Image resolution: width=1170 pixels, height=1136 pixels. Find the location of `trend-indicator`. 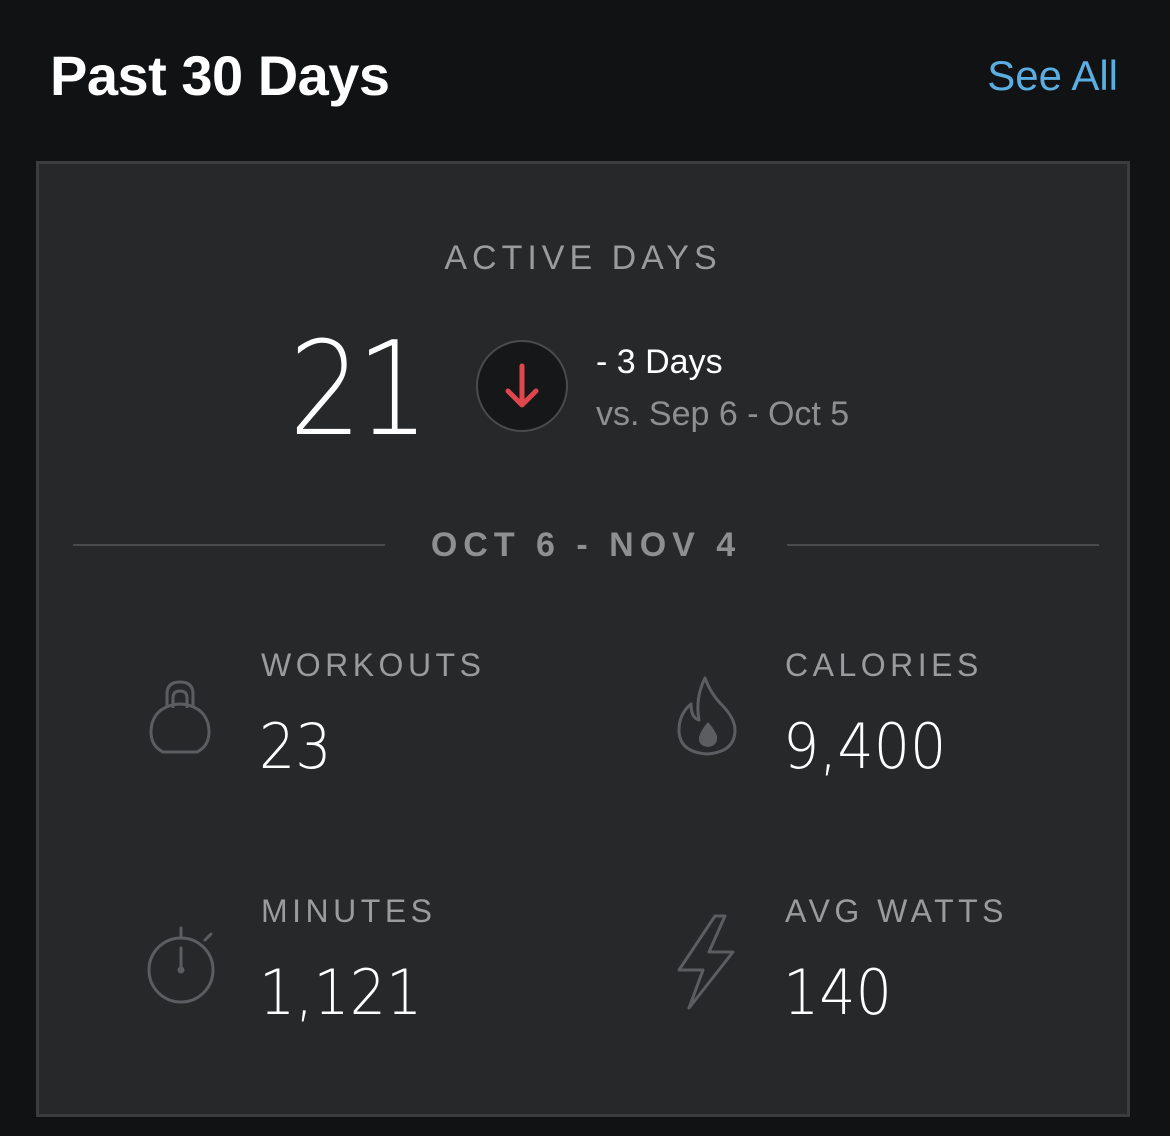

trend-indicator is located at coordinates (522, 386).